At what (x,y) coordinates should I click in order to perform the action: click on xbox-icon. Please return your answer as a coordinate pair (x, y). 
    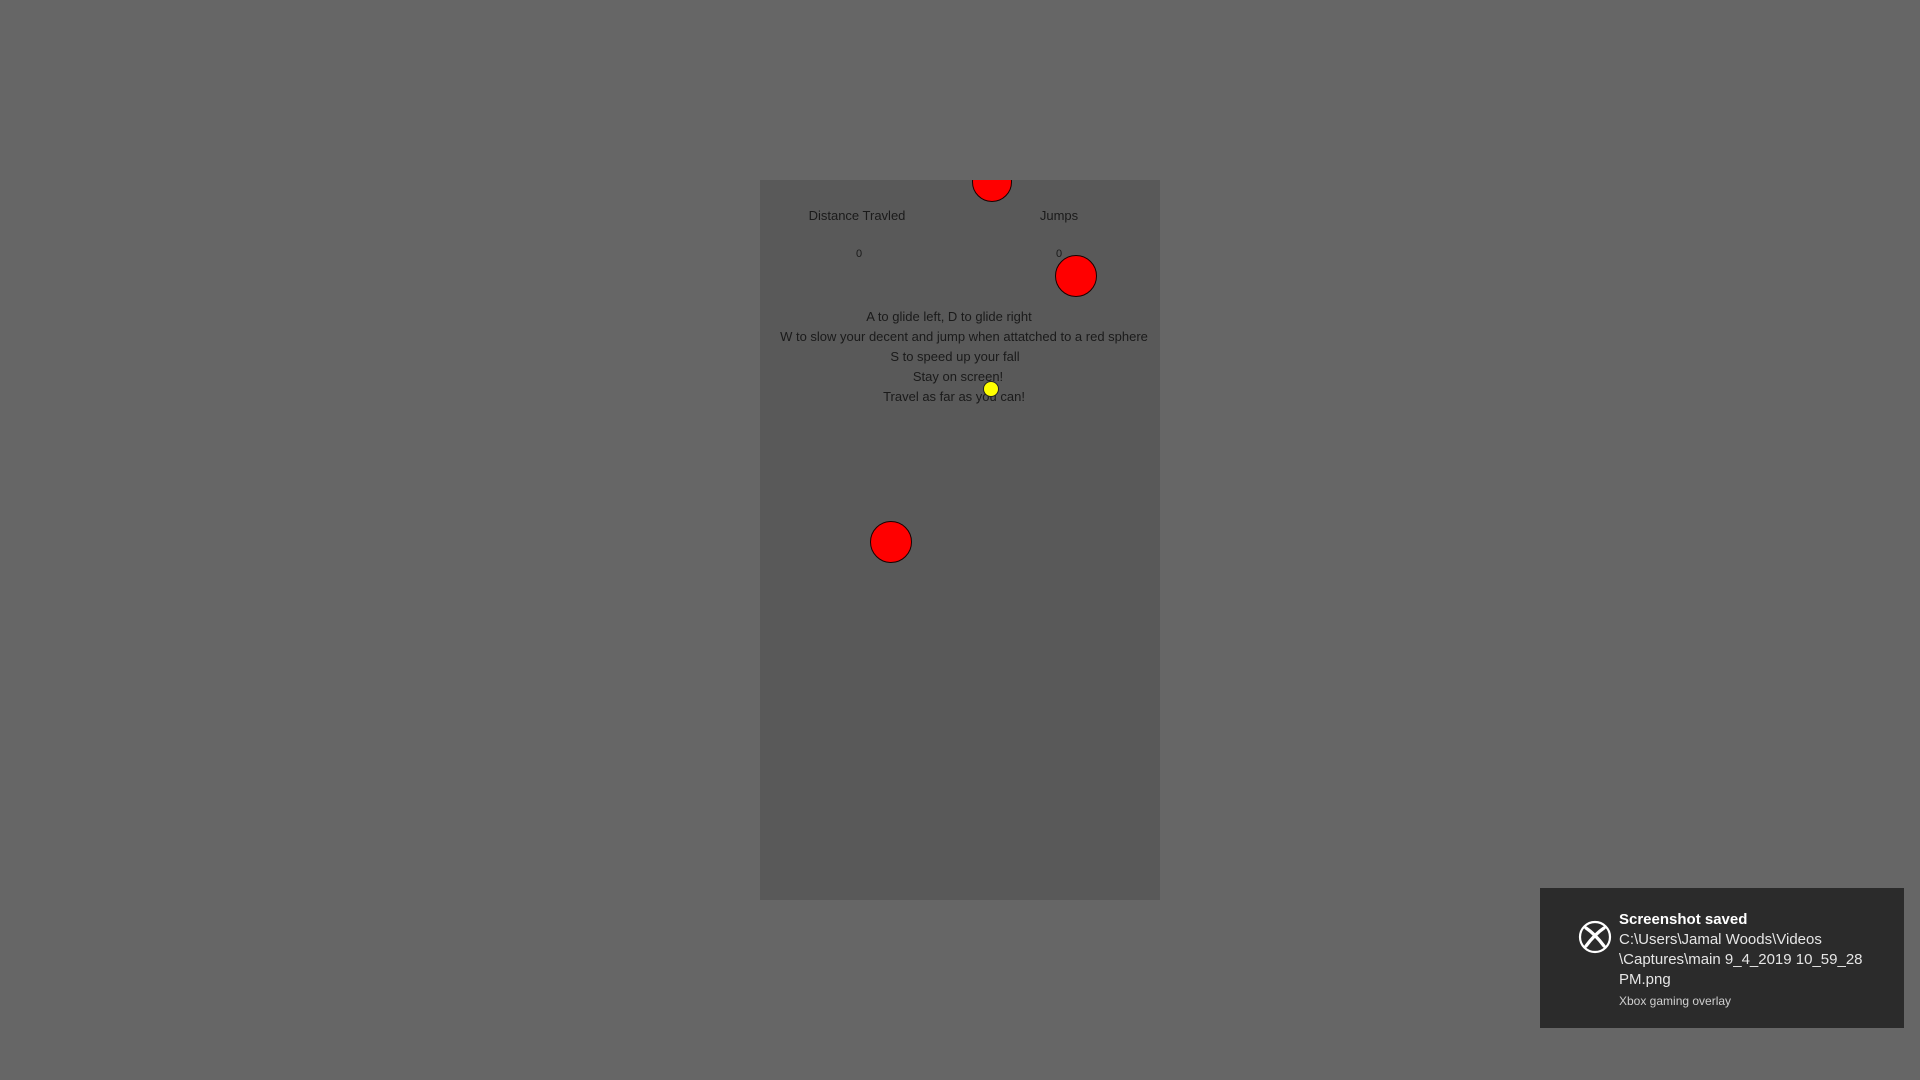
    Looking at the image, I should click on (1595, 937).